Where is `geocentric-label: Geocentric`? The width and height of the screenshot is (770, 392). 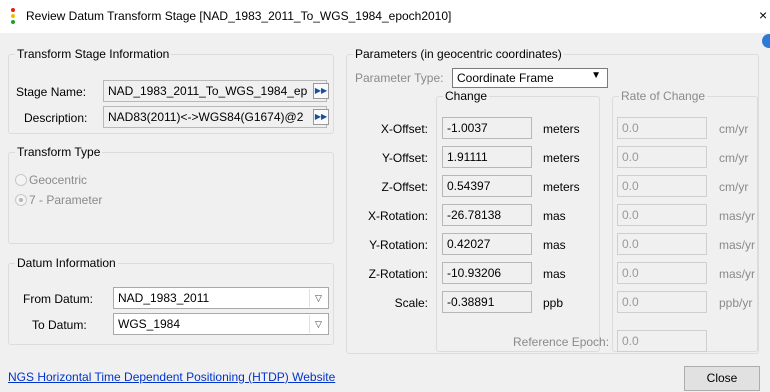 geocentric-label: Geocentric is located at coordinates (58, 180).